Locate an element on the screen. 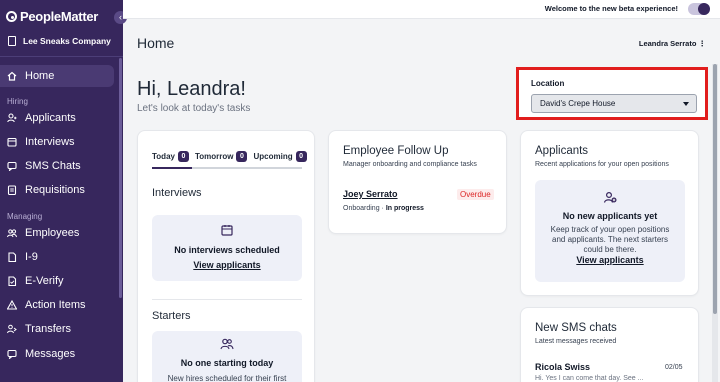  active-tab-indicator is located at coordinates (172, 168).